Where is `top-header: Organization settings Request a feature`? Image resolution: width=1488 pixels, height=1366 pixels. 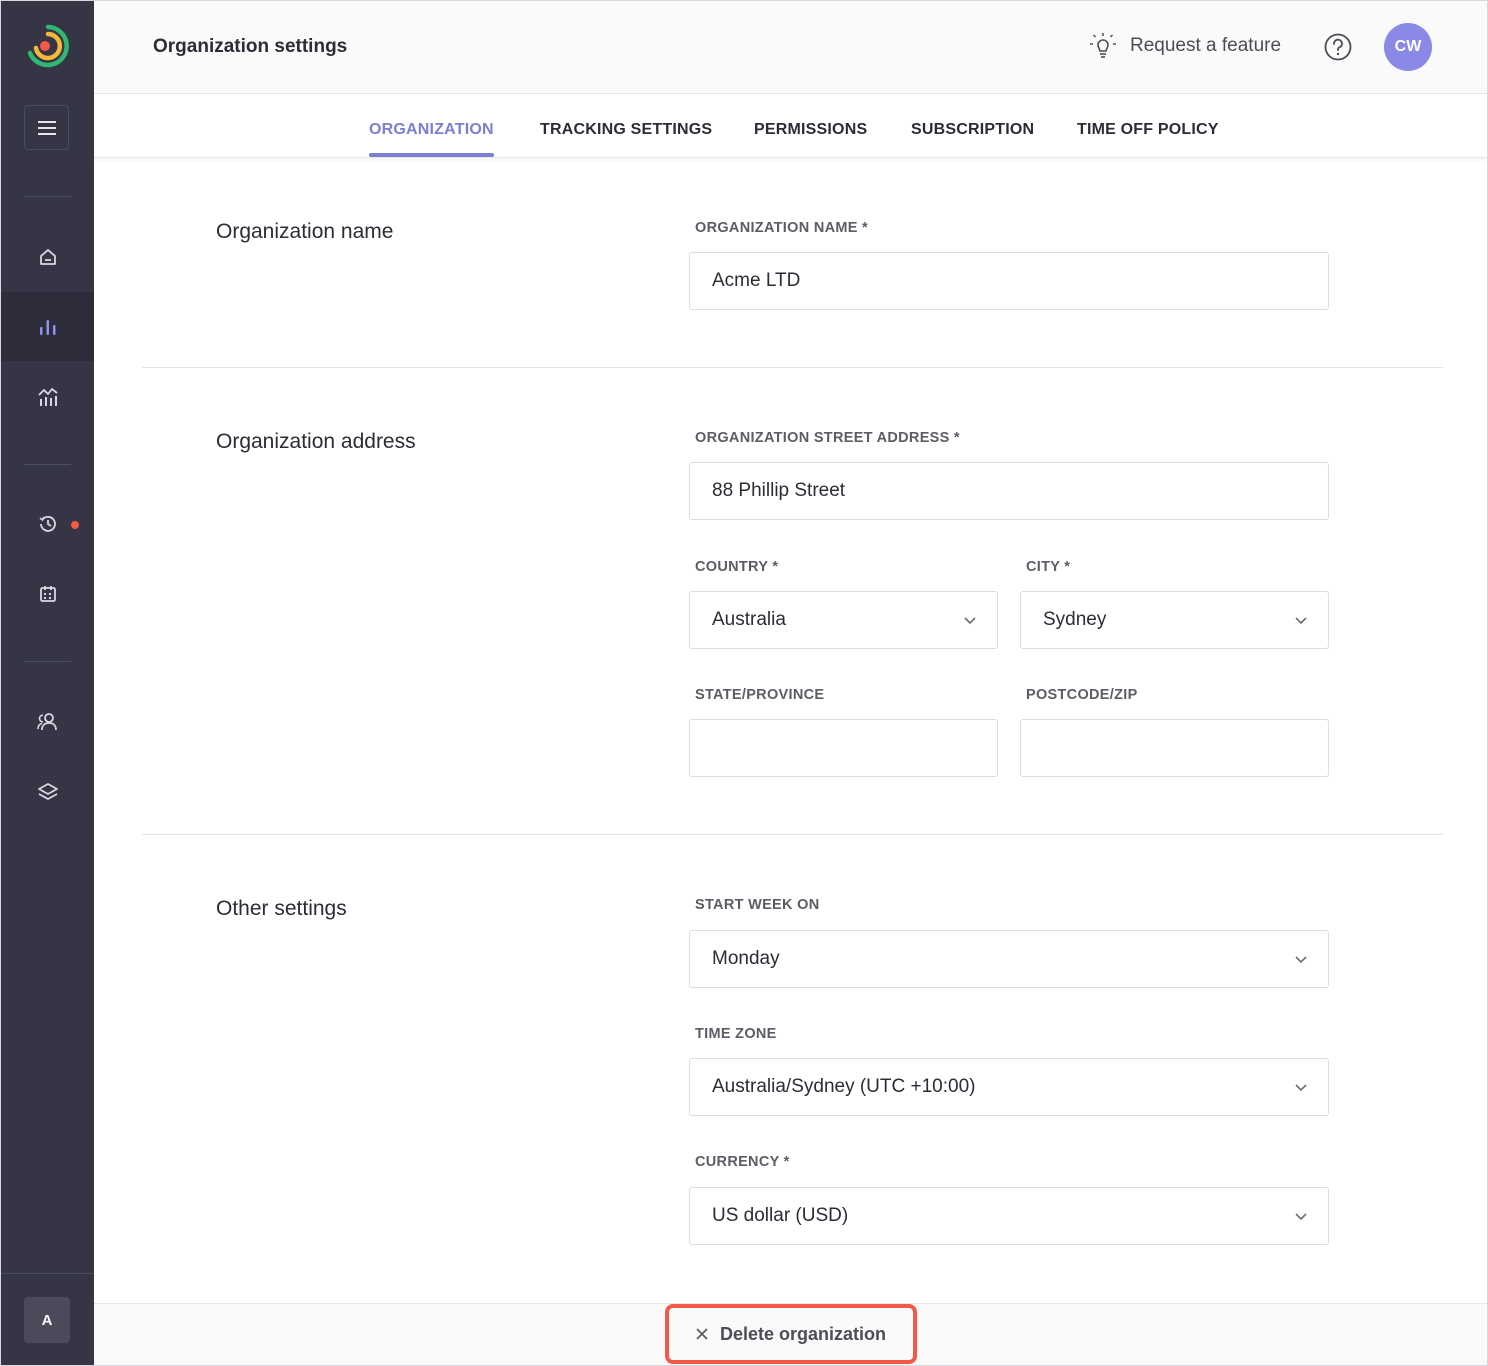 top-header: Organization settings Request a feature is located at coordinates (790, 47).